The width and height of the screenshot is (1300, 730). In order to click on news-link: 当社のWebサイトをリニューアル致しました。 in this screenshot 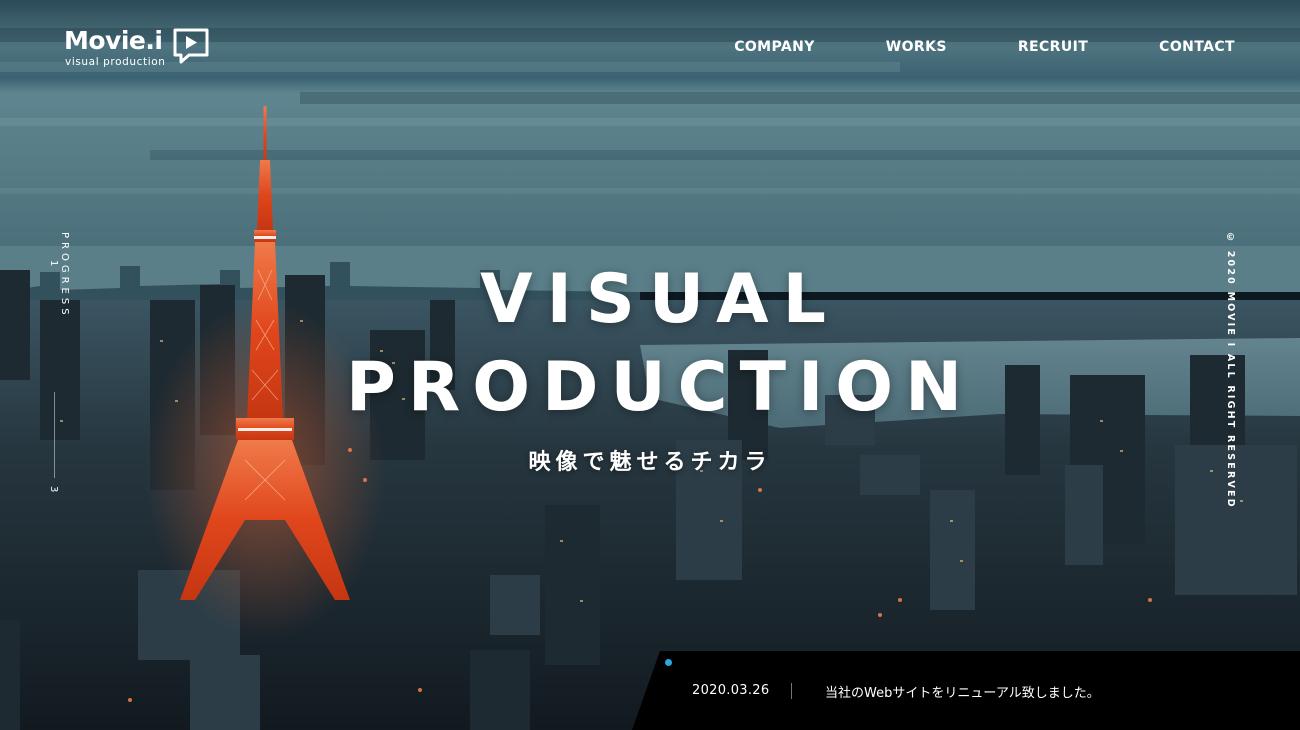, I will do `click(962, 691)`.